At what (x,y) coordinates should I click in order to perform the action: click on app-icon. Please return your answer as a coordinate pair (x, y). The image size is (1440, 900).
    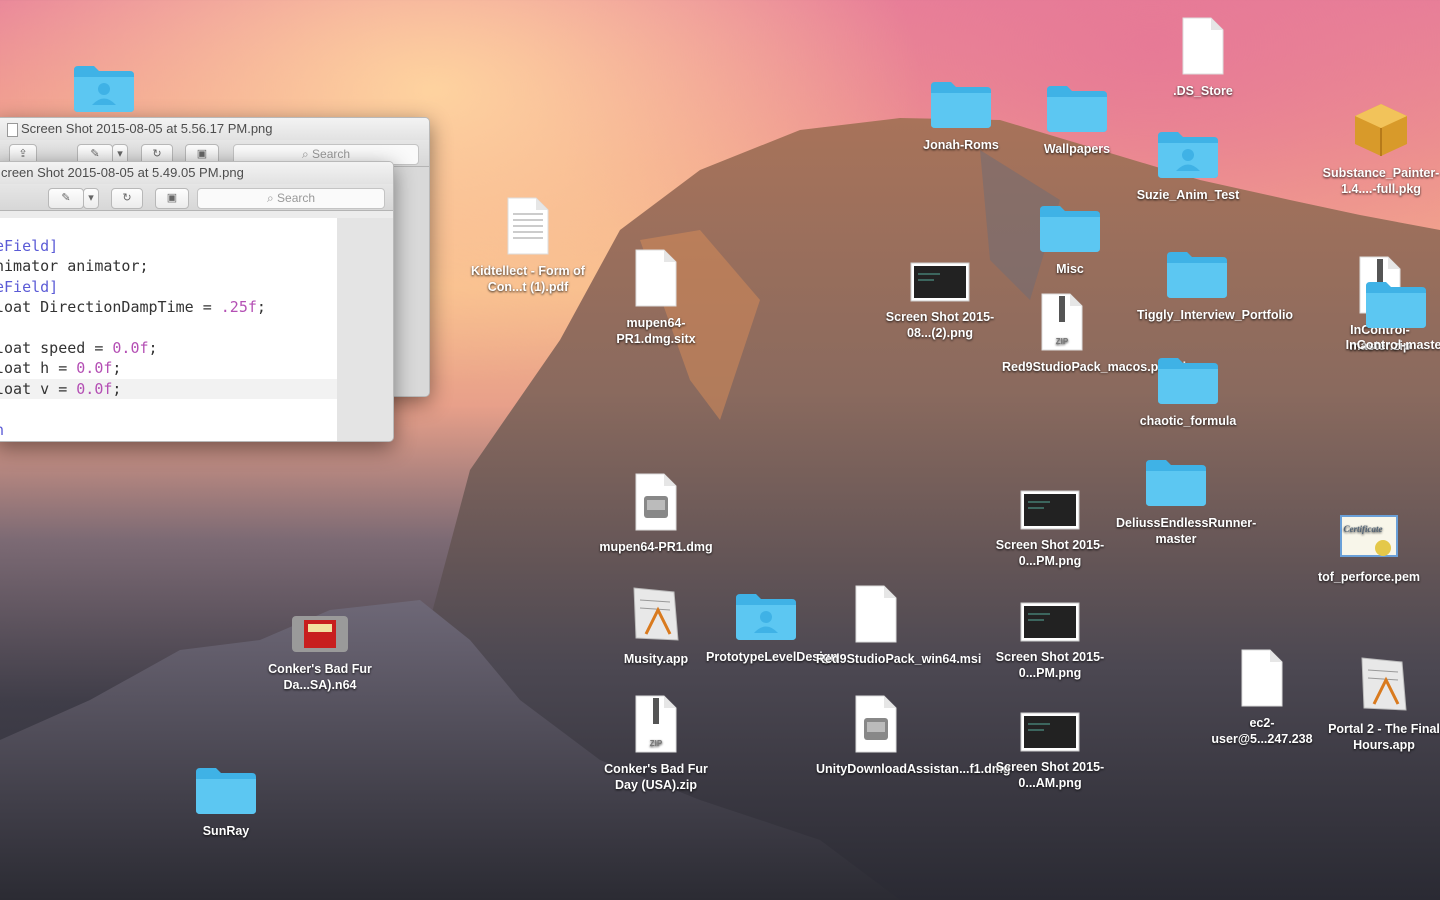
    Looking at the image, I should click on (656, 616).